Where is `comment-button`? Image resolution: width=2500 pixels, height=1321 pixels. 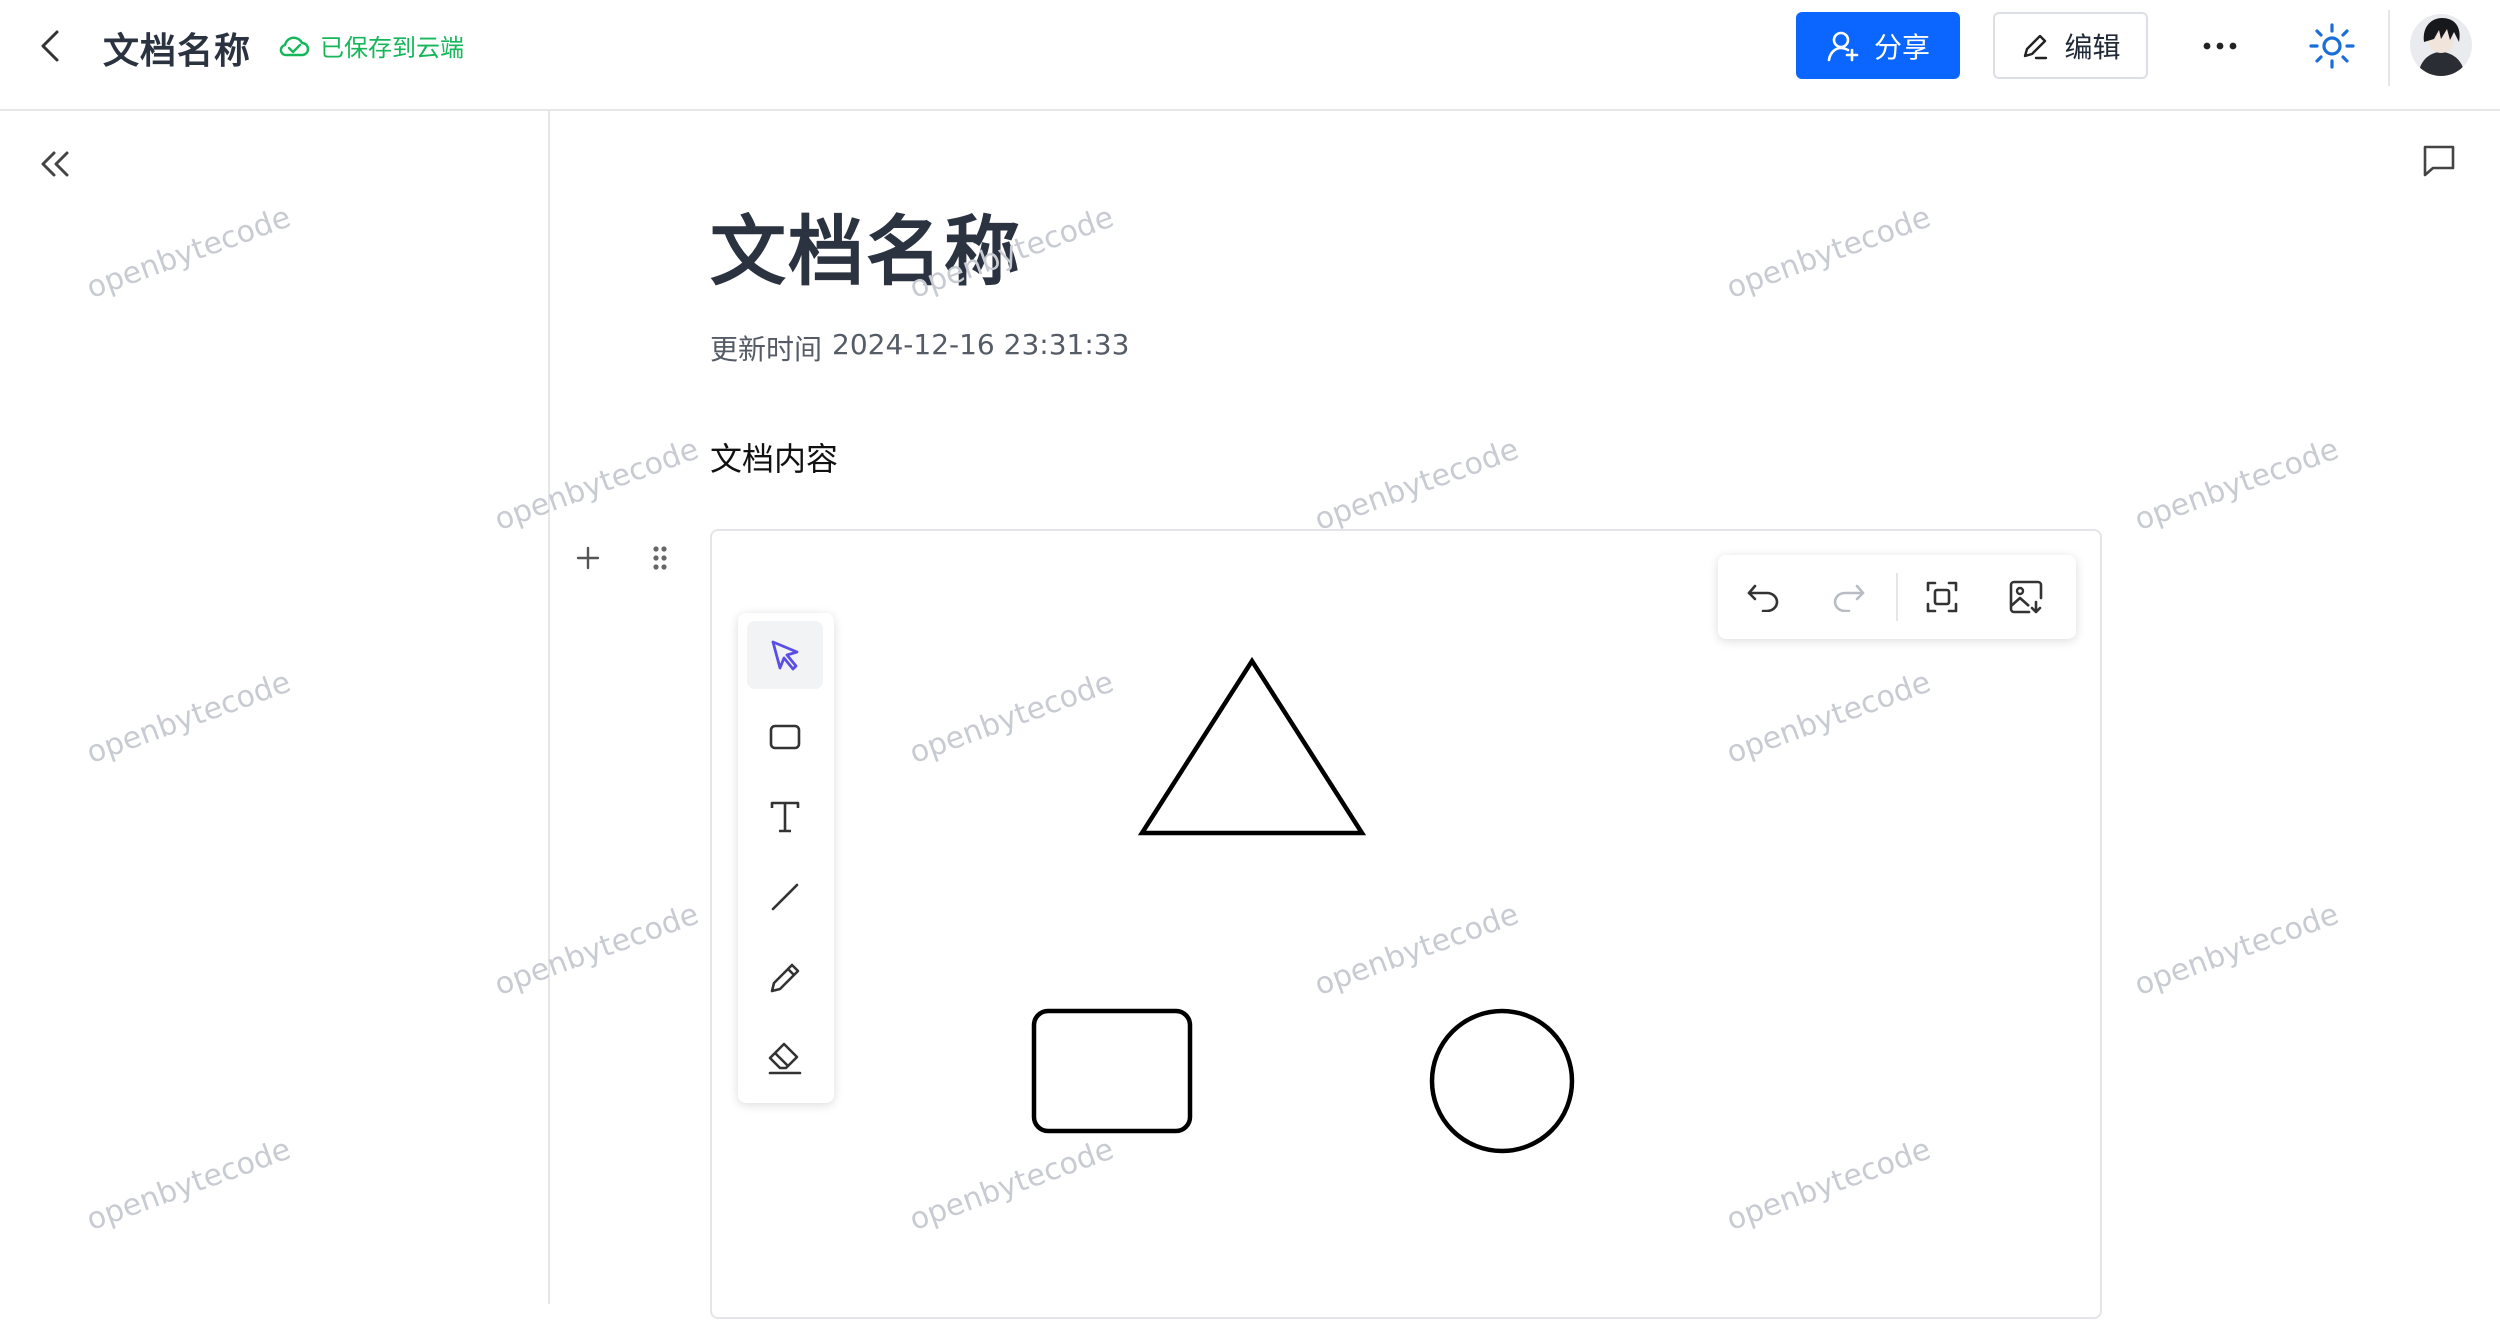
comment-button is located at coordinates (2439, 161).